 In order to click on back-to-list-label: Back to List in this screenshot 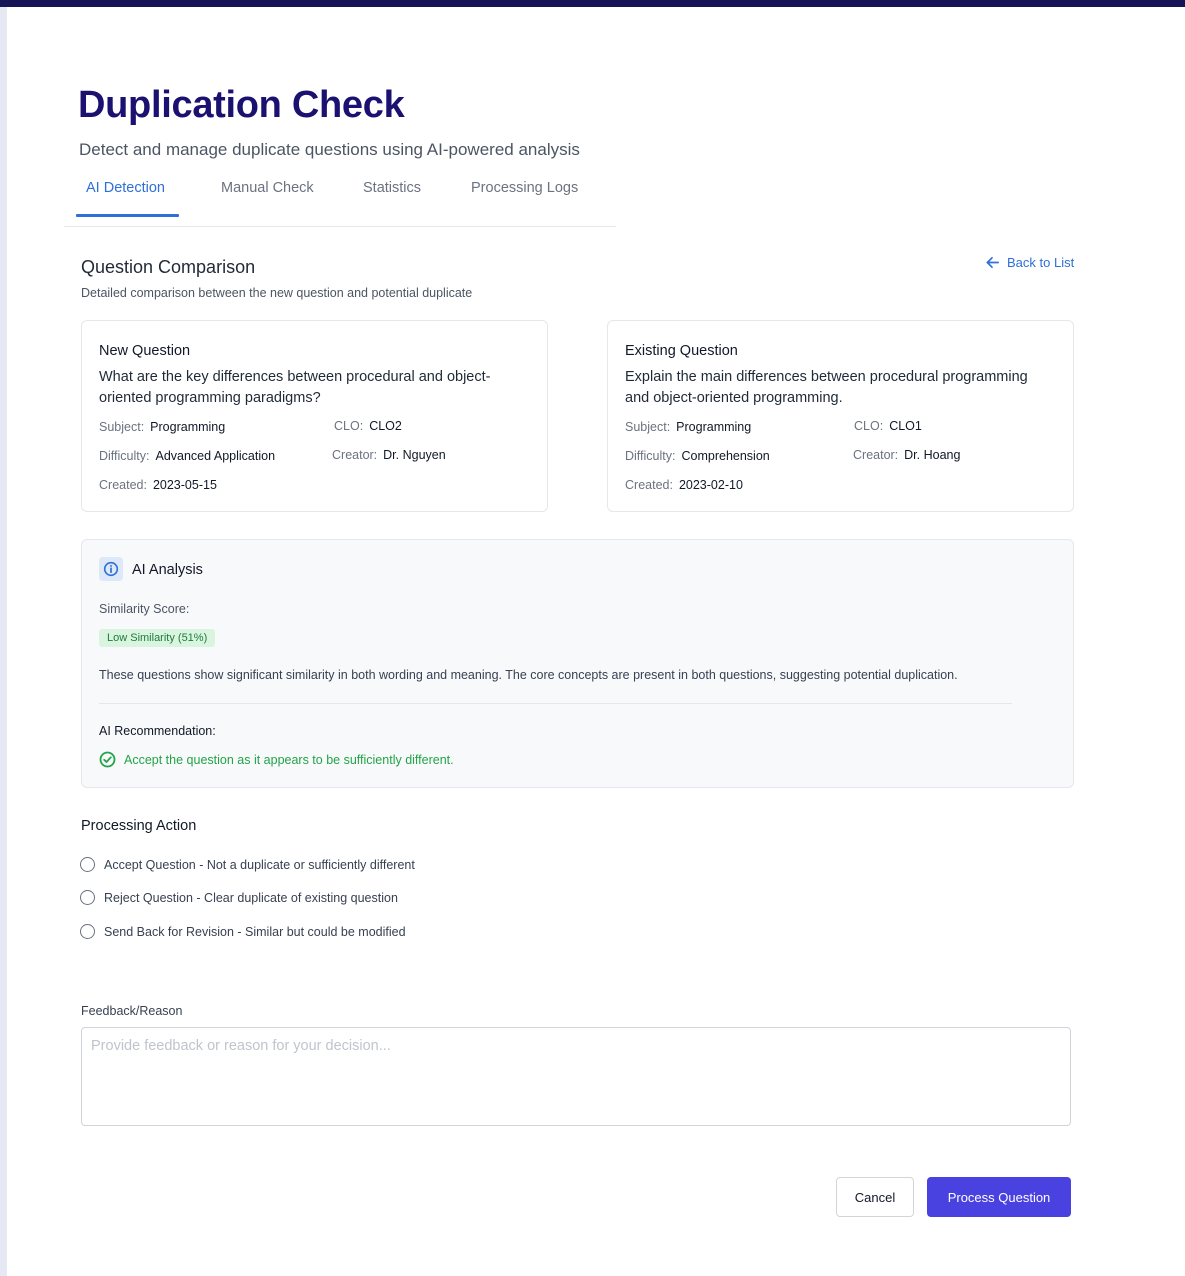, I will do `click(1041, 262)`.